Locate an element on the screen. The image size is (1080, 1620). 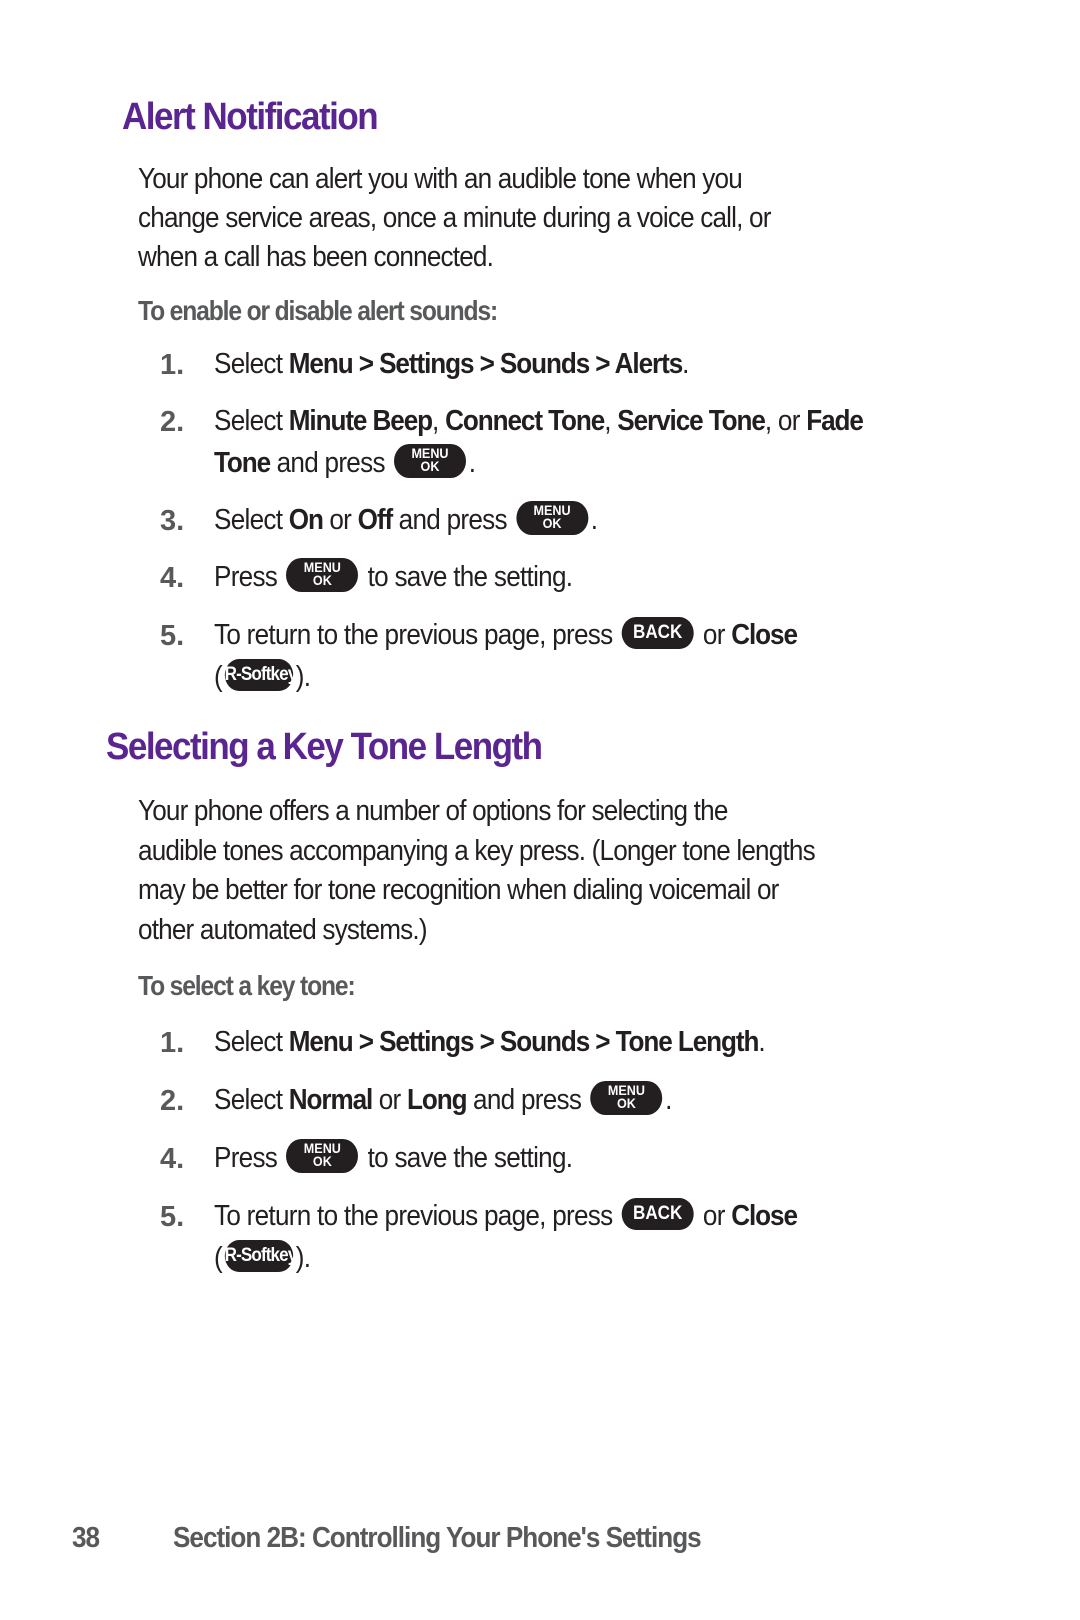
option-long: Long is located at coordinates (437, 1100).